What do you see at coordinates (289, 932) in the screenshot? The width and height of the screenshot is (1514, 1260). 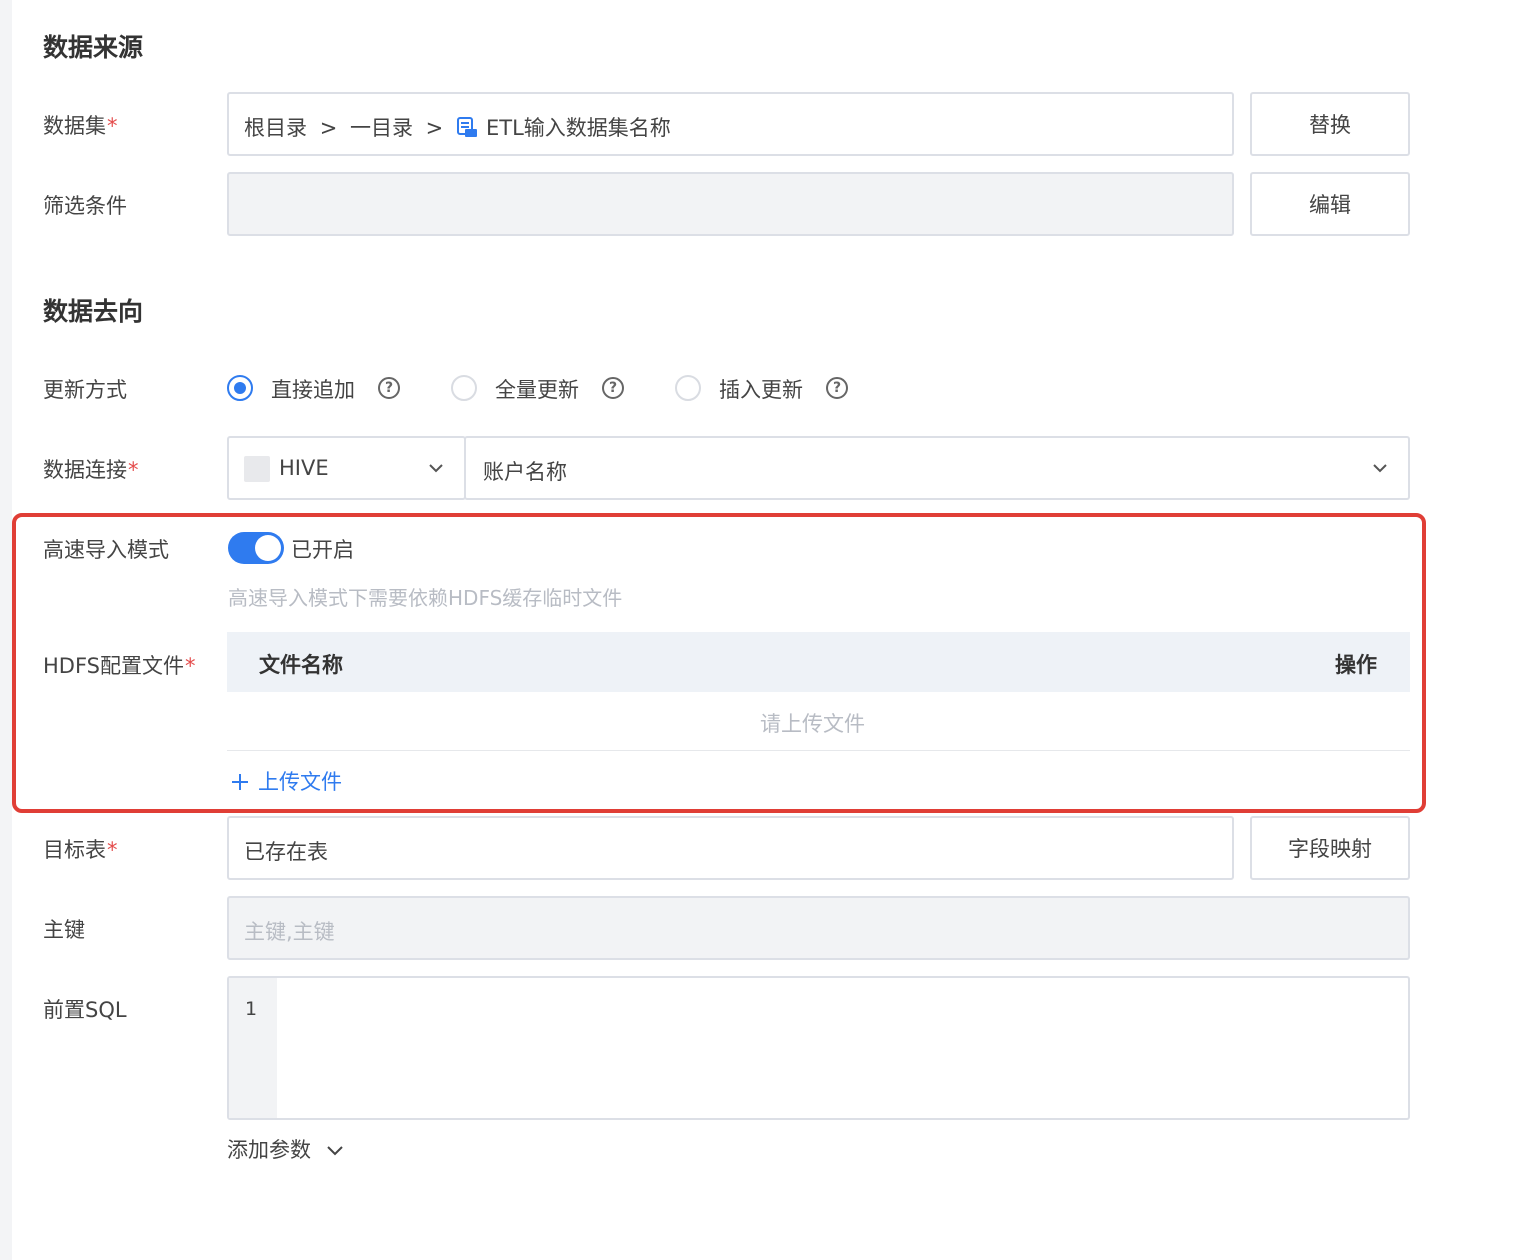 I see `primary-key-placeholder: 主键,主键` at bounding box center [289, 932].